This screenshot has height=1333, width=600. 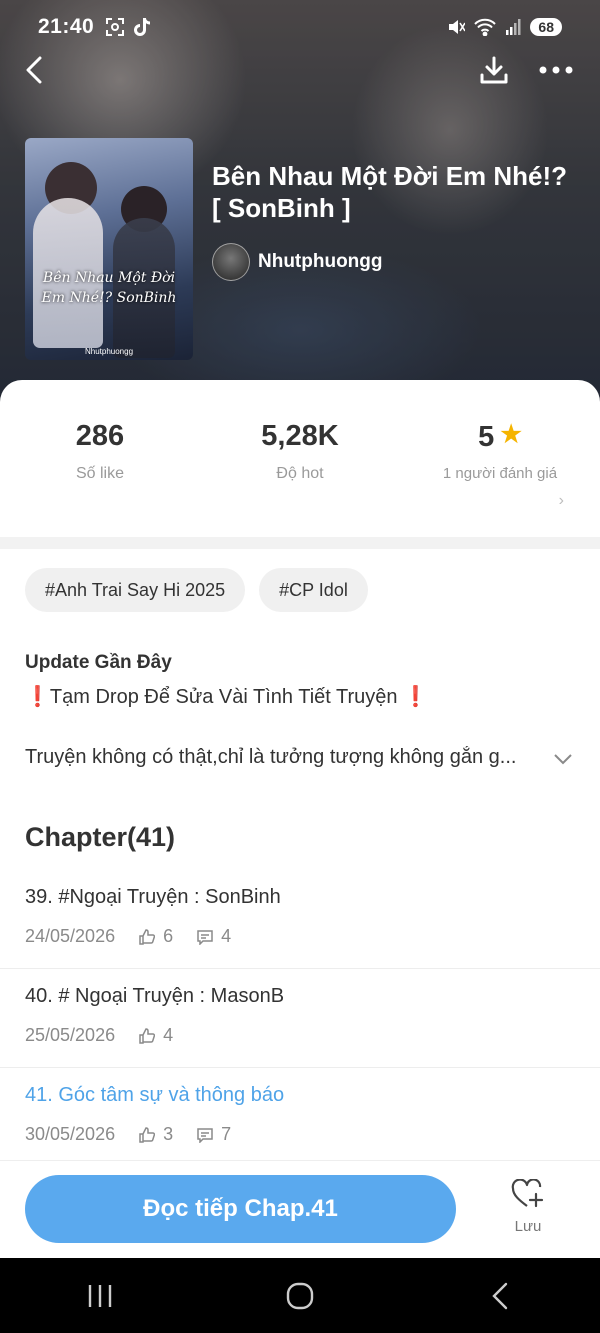 What do you see at coordinates (168, 1134) in the screenshot?
I see `chapter-likes: 3` at bounding box center [168, 1134].